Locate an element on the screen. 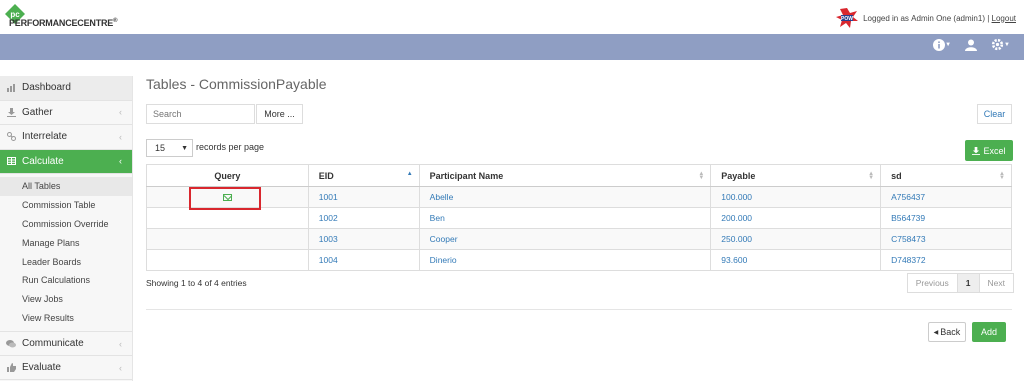 Image resolution: width=1024 pixels, height=381 pixels. cell-eid: 1001 is located at coordinates (363, 197).